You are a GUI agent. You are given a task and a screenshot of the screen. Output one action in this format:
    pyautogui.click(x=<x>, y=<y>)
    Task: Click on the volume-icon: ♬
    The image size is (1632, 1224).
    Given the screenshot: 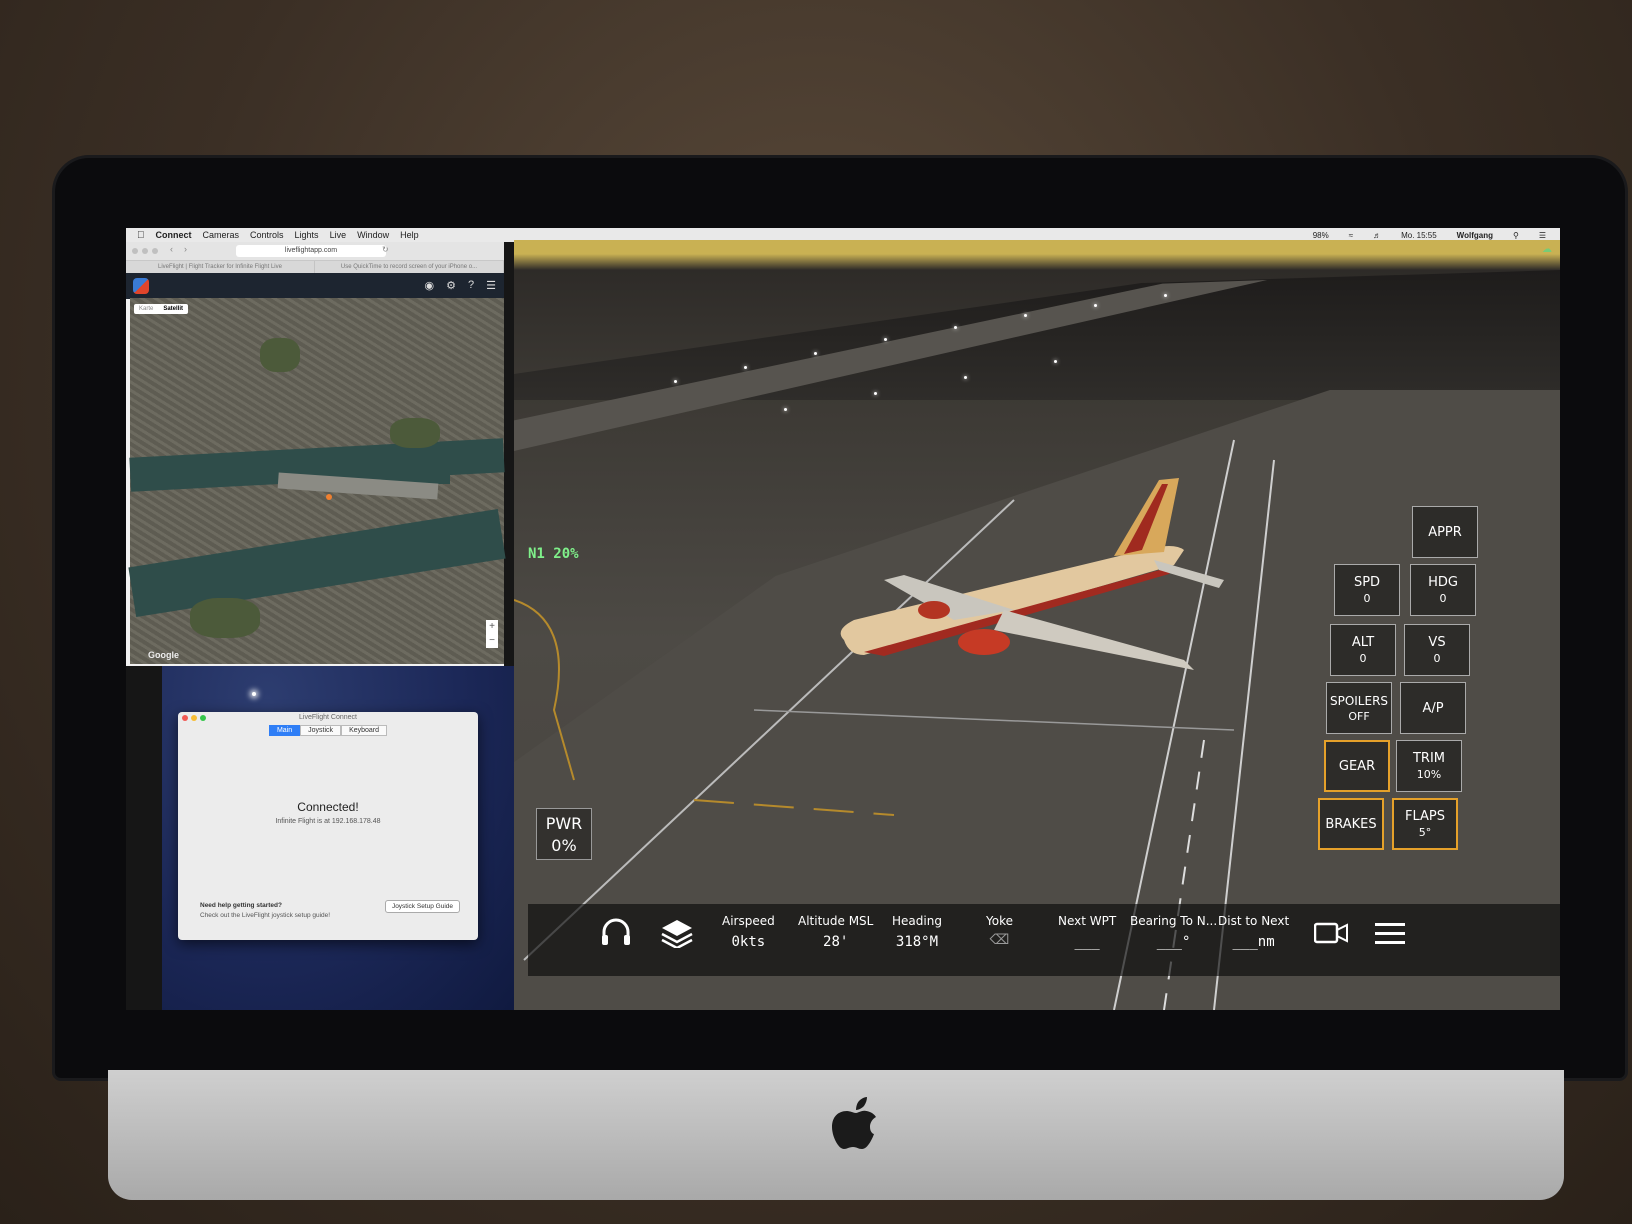 What is the action you would take?
    pyautogui.click(x=1377, y=235)
    